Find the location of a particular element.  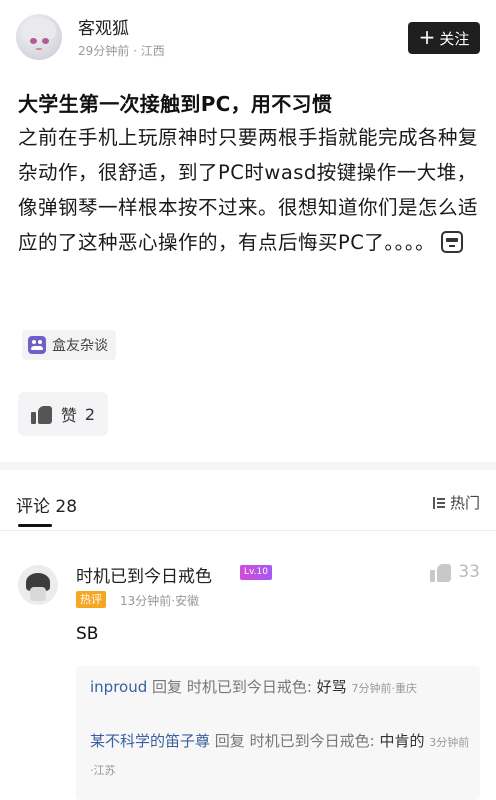

comments-divider is located at coordinates (248, 530).